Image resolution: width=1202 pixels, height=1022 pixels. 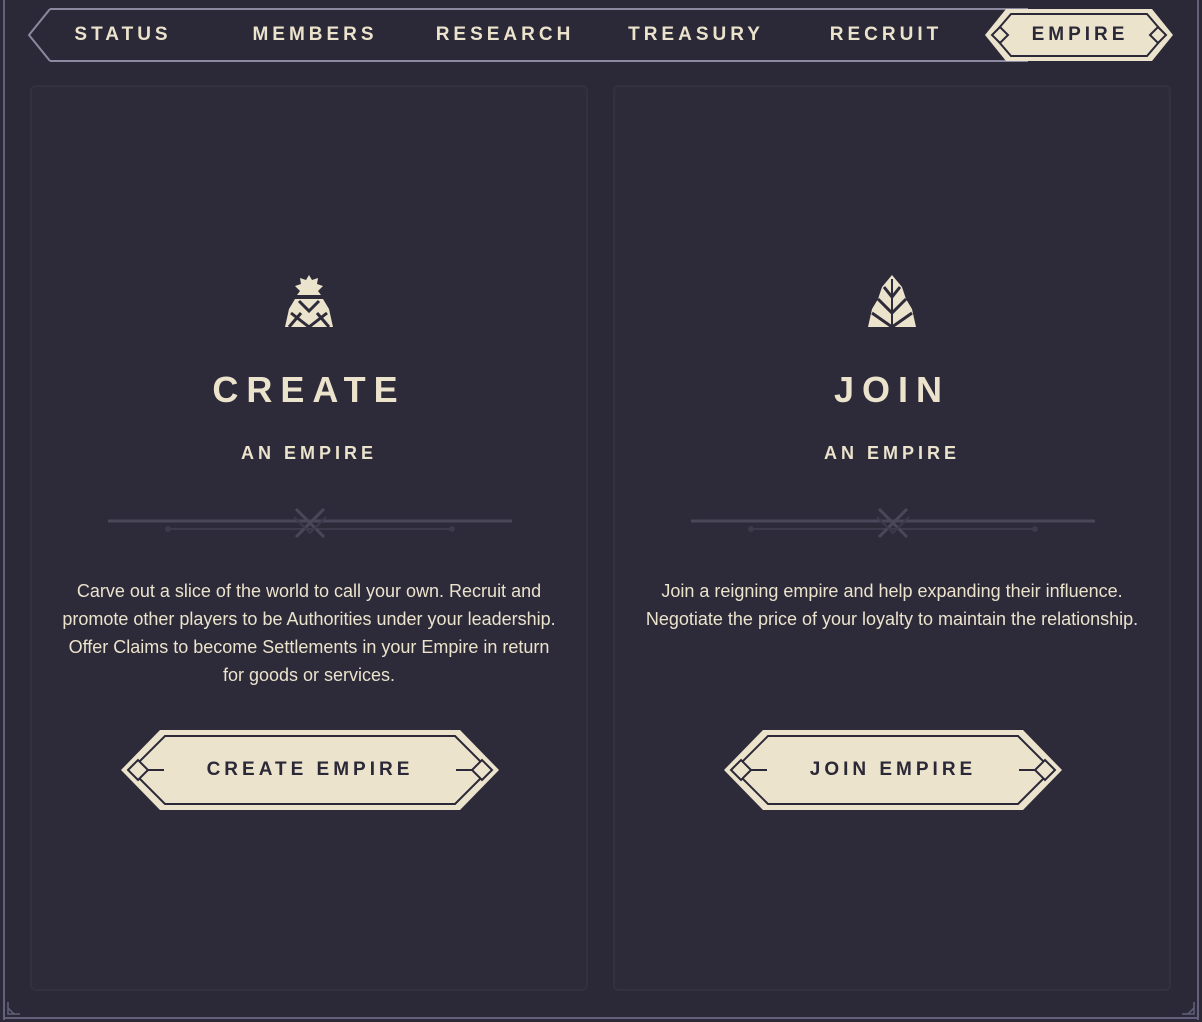 I want to click on tab-status: STATUS, so click(x=123, y=35).